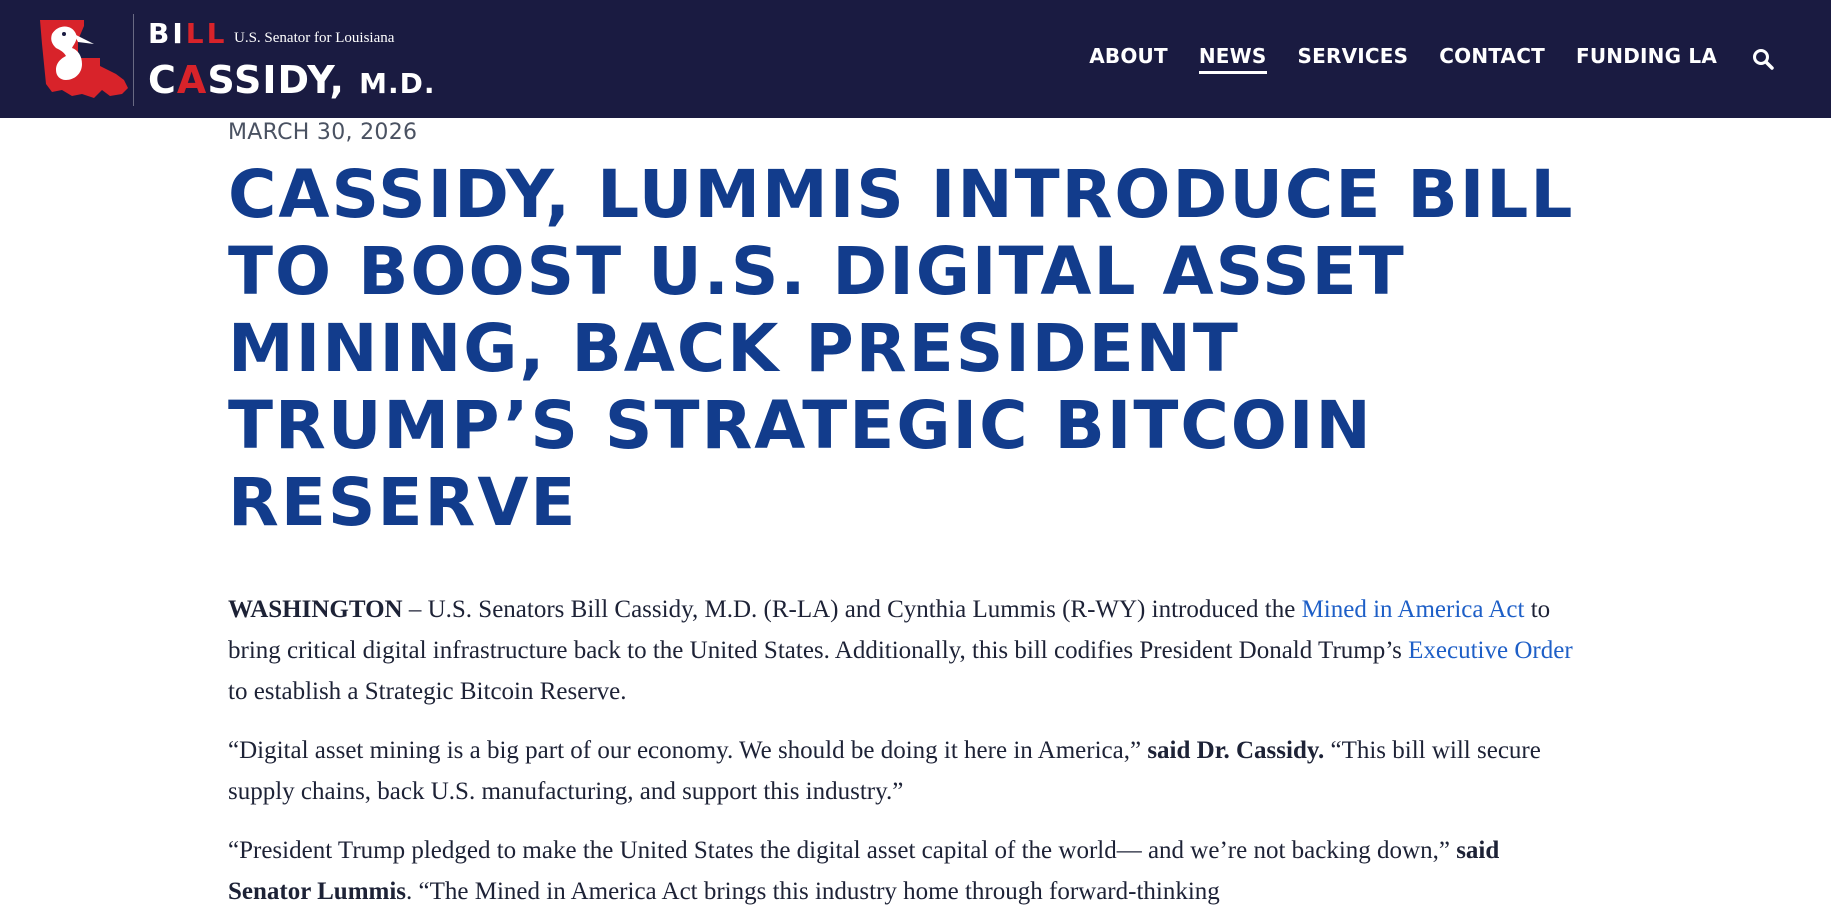  Describe the element at coordinates (315, 609) in the screenshot. I see `dateline: WASHINGTON` at that location.